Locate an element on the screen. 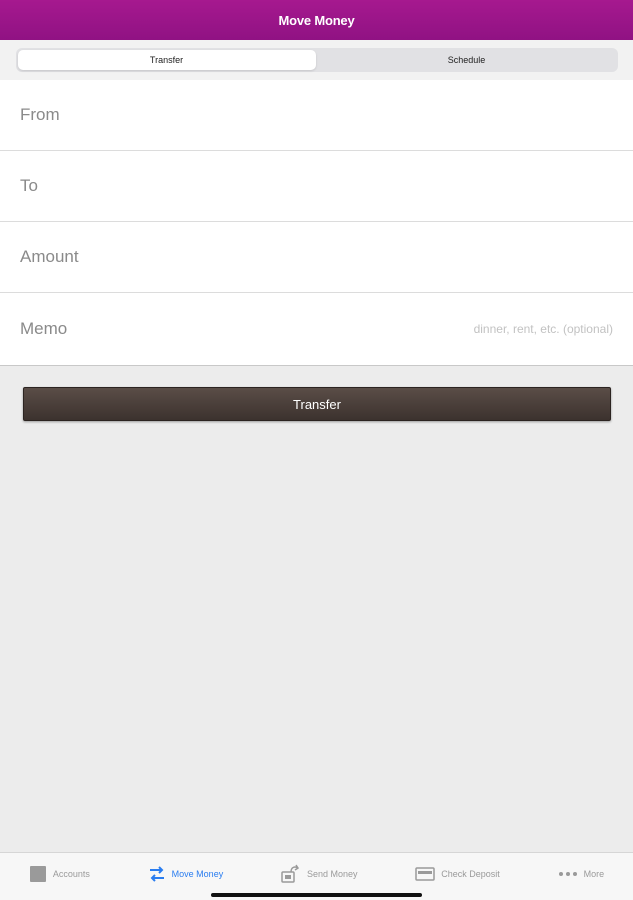 The width and height of the screenshot is (633, 900). transfer-arrows-icon is located at coordinates (157, 874).